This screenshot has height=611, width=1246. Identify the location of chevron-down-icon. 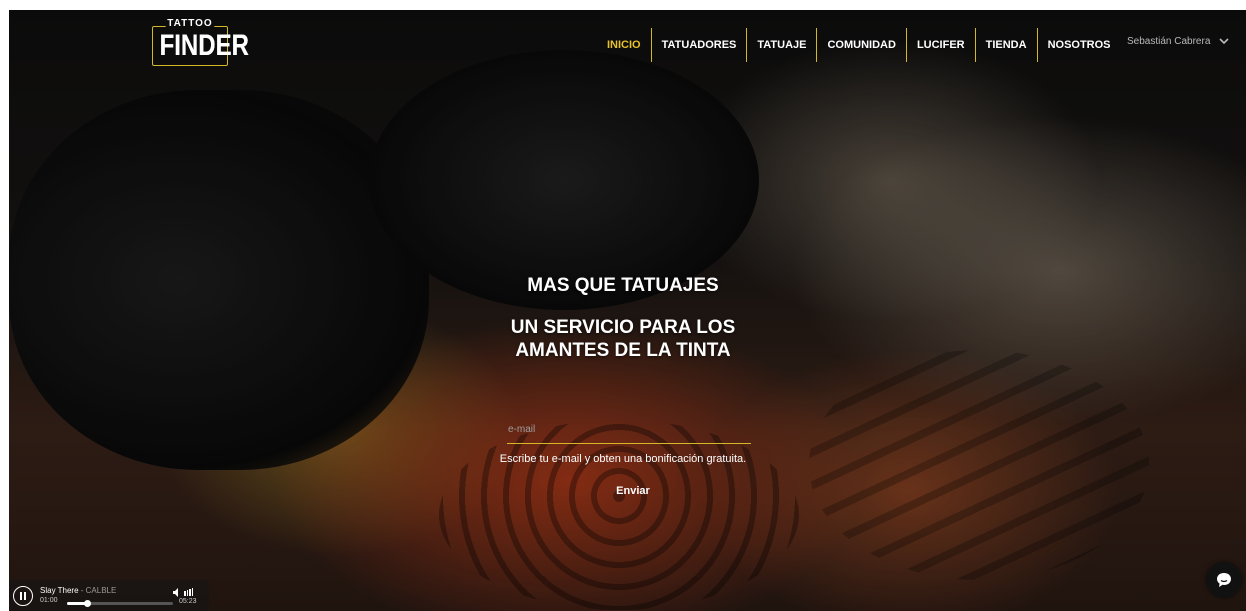
(1224, 41).